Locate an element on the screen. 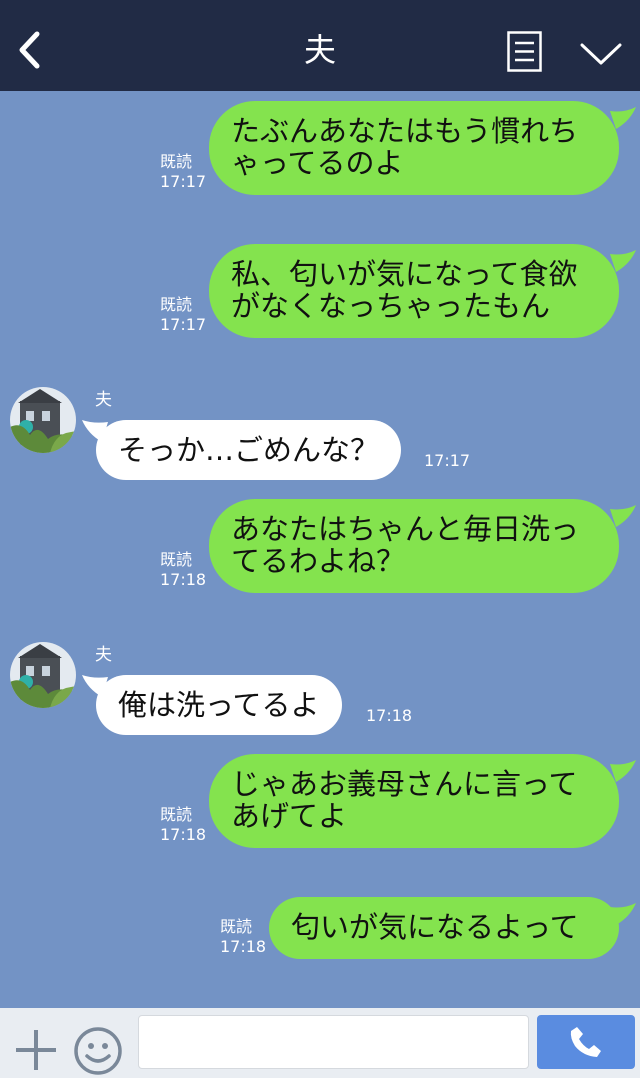 The image size is (640, 1078). chevron-down-icon is located at coordinates (601, 54).